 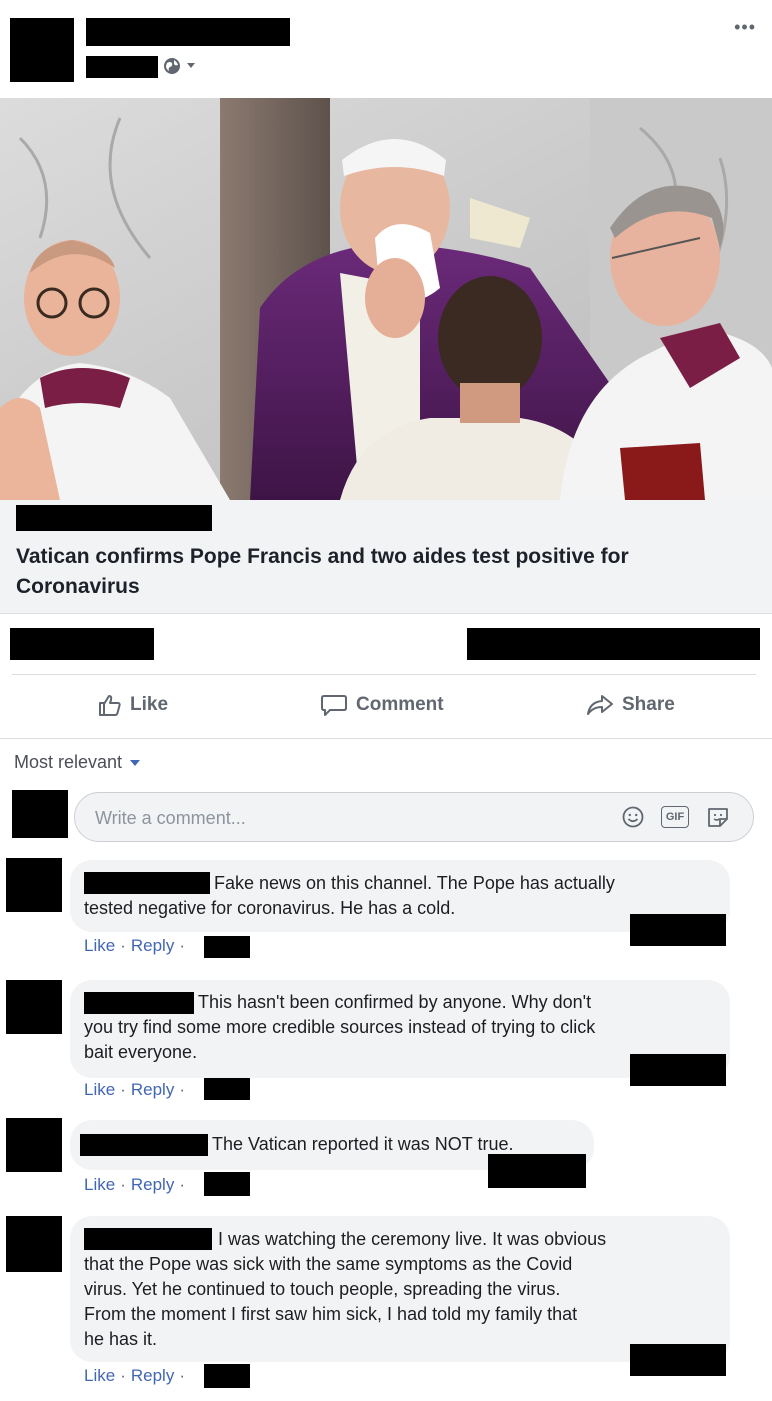 I want to click on sort-label: Most relevant, so click(x=68, y=762).